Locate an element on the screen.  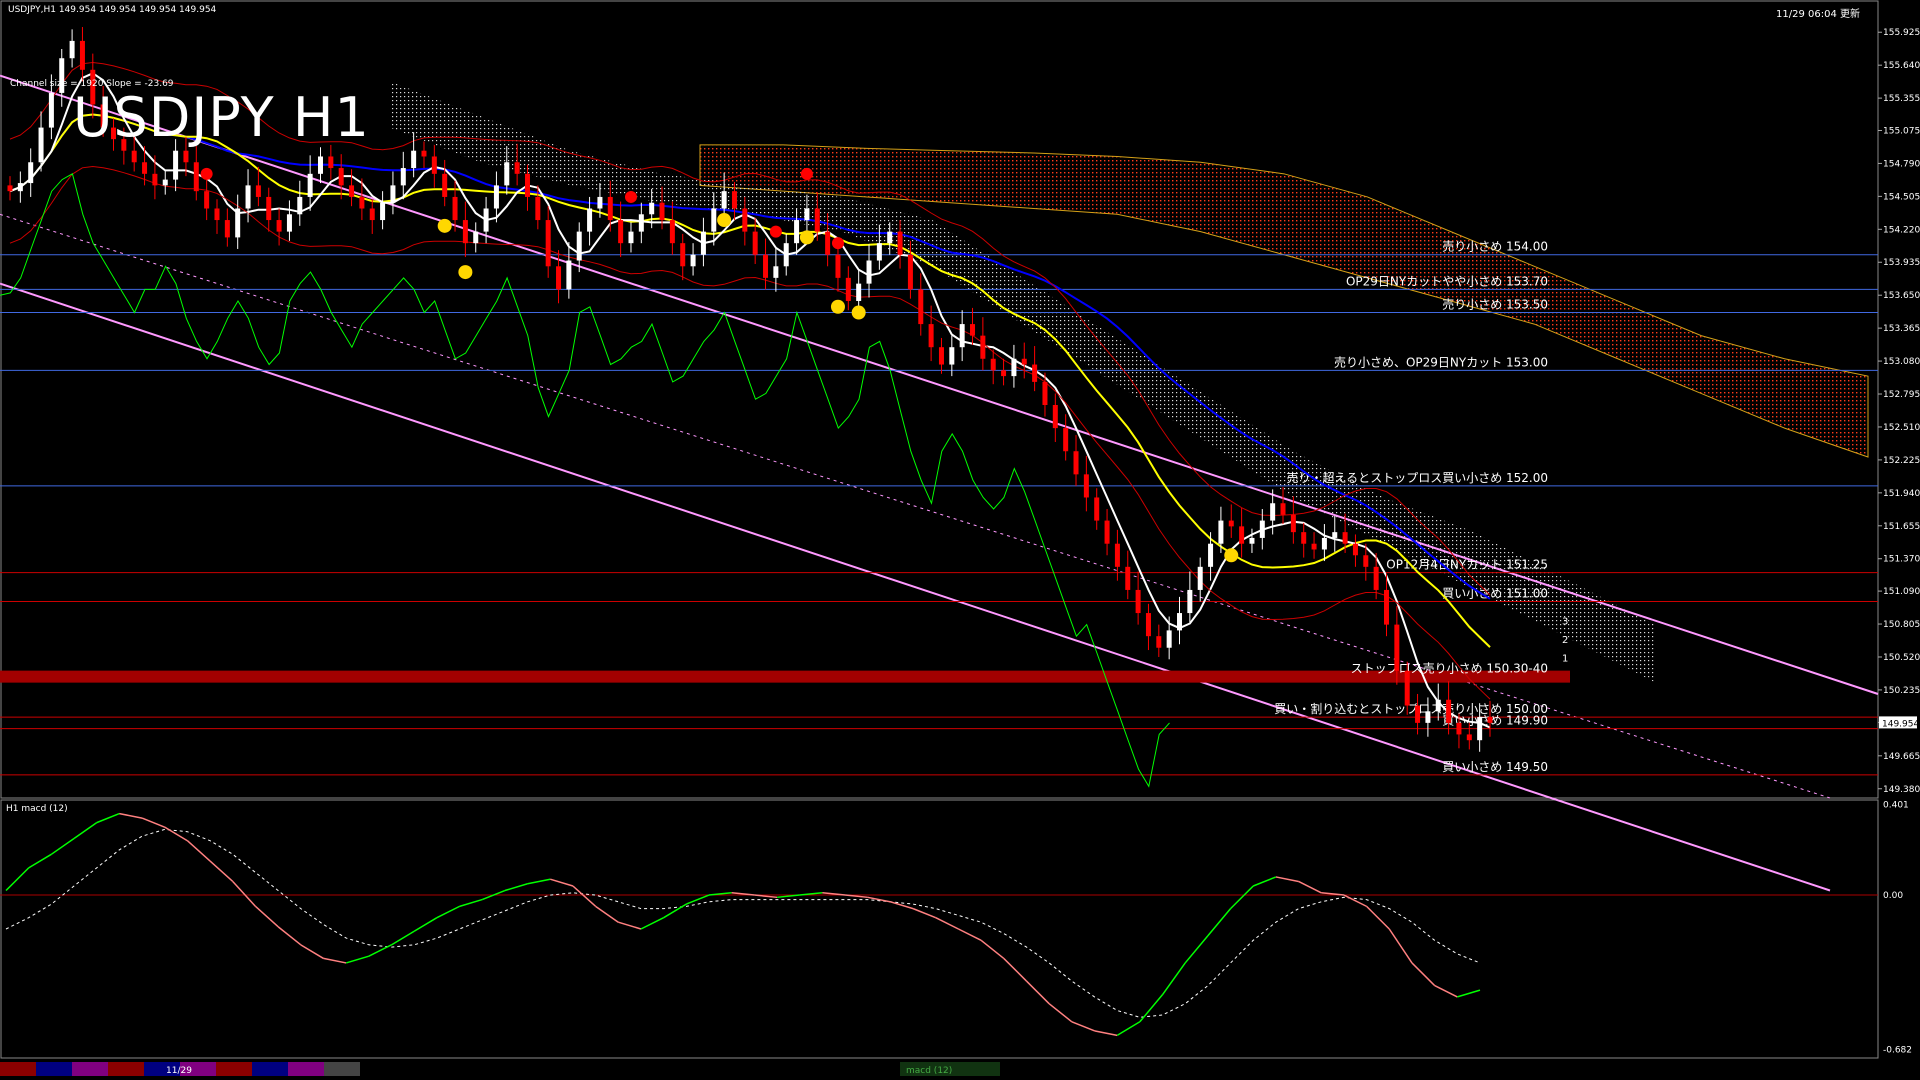
price-level-label: ストップロス売り小さめ 150.30-40 is located at coordinates (1449, 668).